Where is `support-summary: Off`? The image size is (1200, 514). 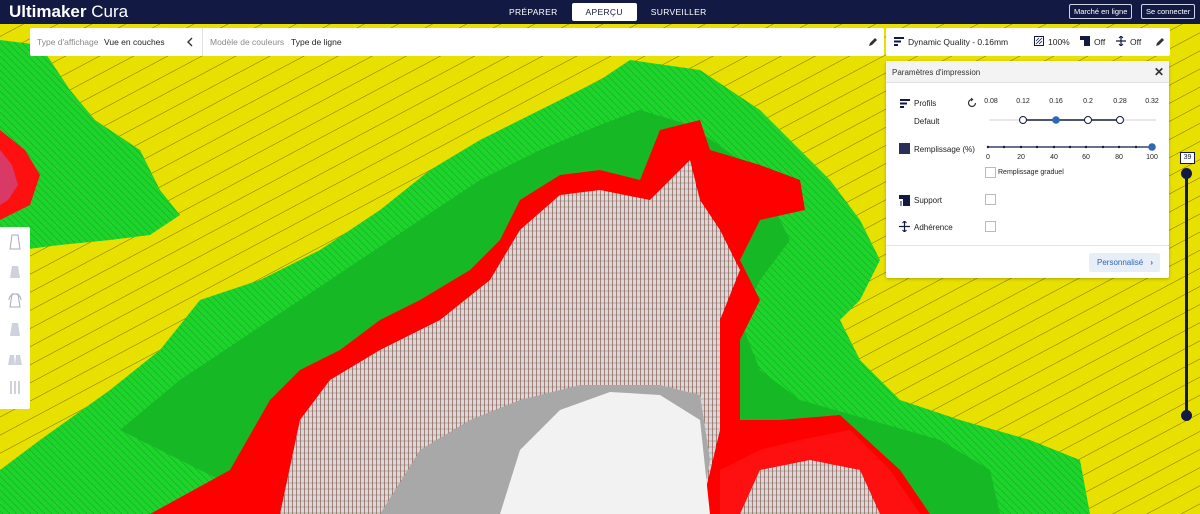
support-summary: Off is located at coordinates (1100, 42).